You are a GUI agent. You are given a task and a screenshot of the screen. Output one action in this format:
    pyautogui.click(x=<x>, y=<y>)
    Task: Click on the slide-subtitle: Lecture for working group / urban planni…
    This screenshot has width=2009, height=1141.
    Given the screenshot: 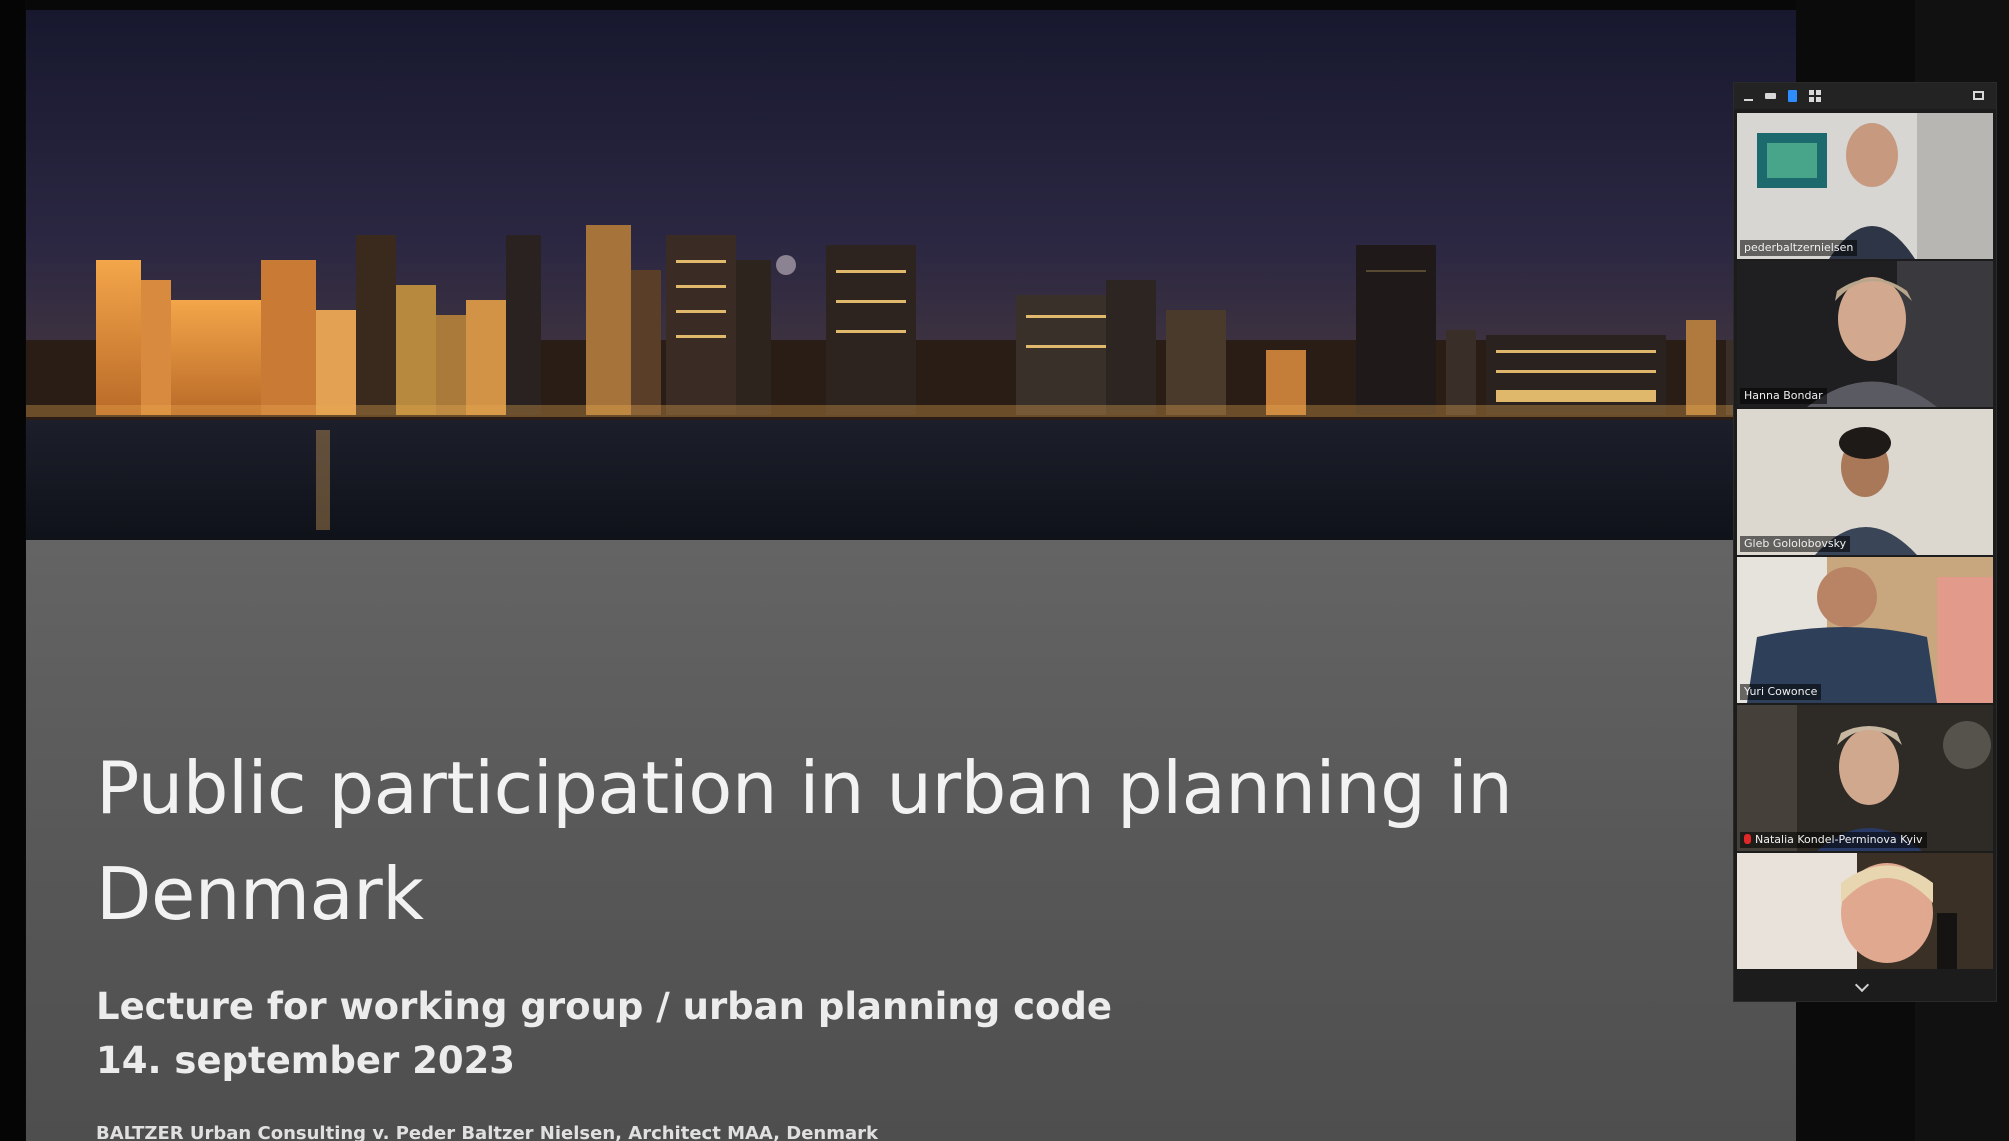 What is the action you would take?
    pyautogui.click(x=604, y=1034)
    